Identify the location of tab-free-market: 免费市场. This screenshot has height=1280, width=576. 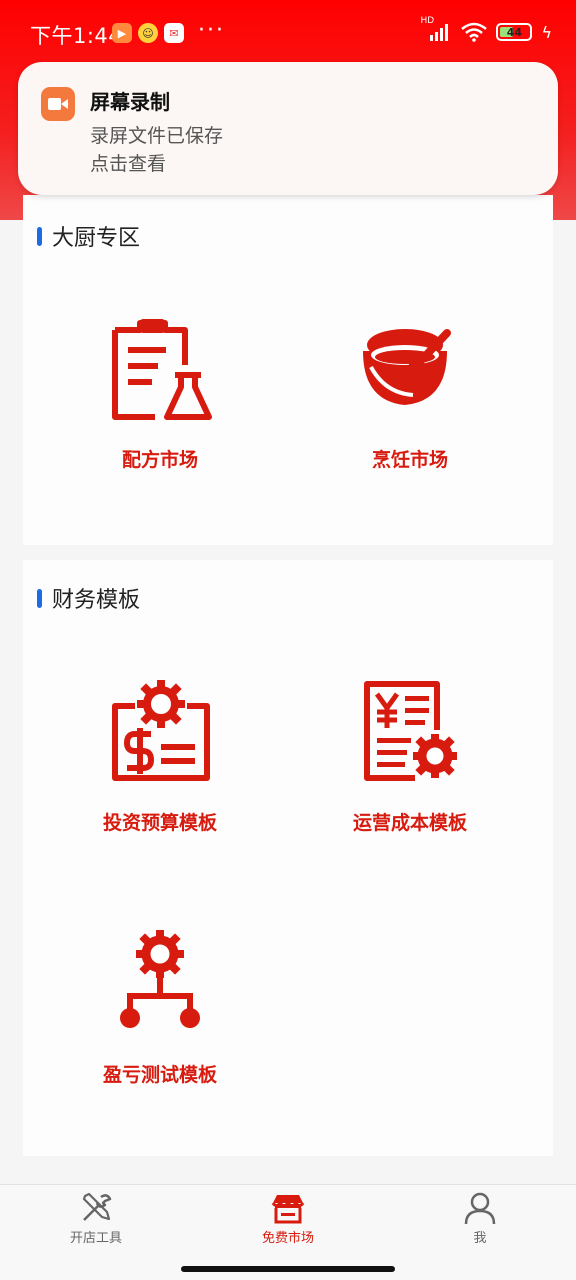
(288, 1218).